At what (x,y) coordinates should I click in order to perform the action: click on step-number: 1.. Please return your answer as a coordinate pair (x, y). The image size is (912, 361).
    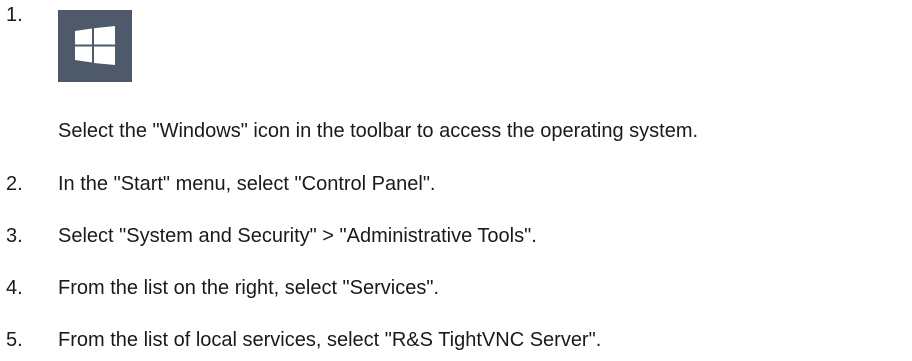
    Looking at the image, I should click on (14, 15).